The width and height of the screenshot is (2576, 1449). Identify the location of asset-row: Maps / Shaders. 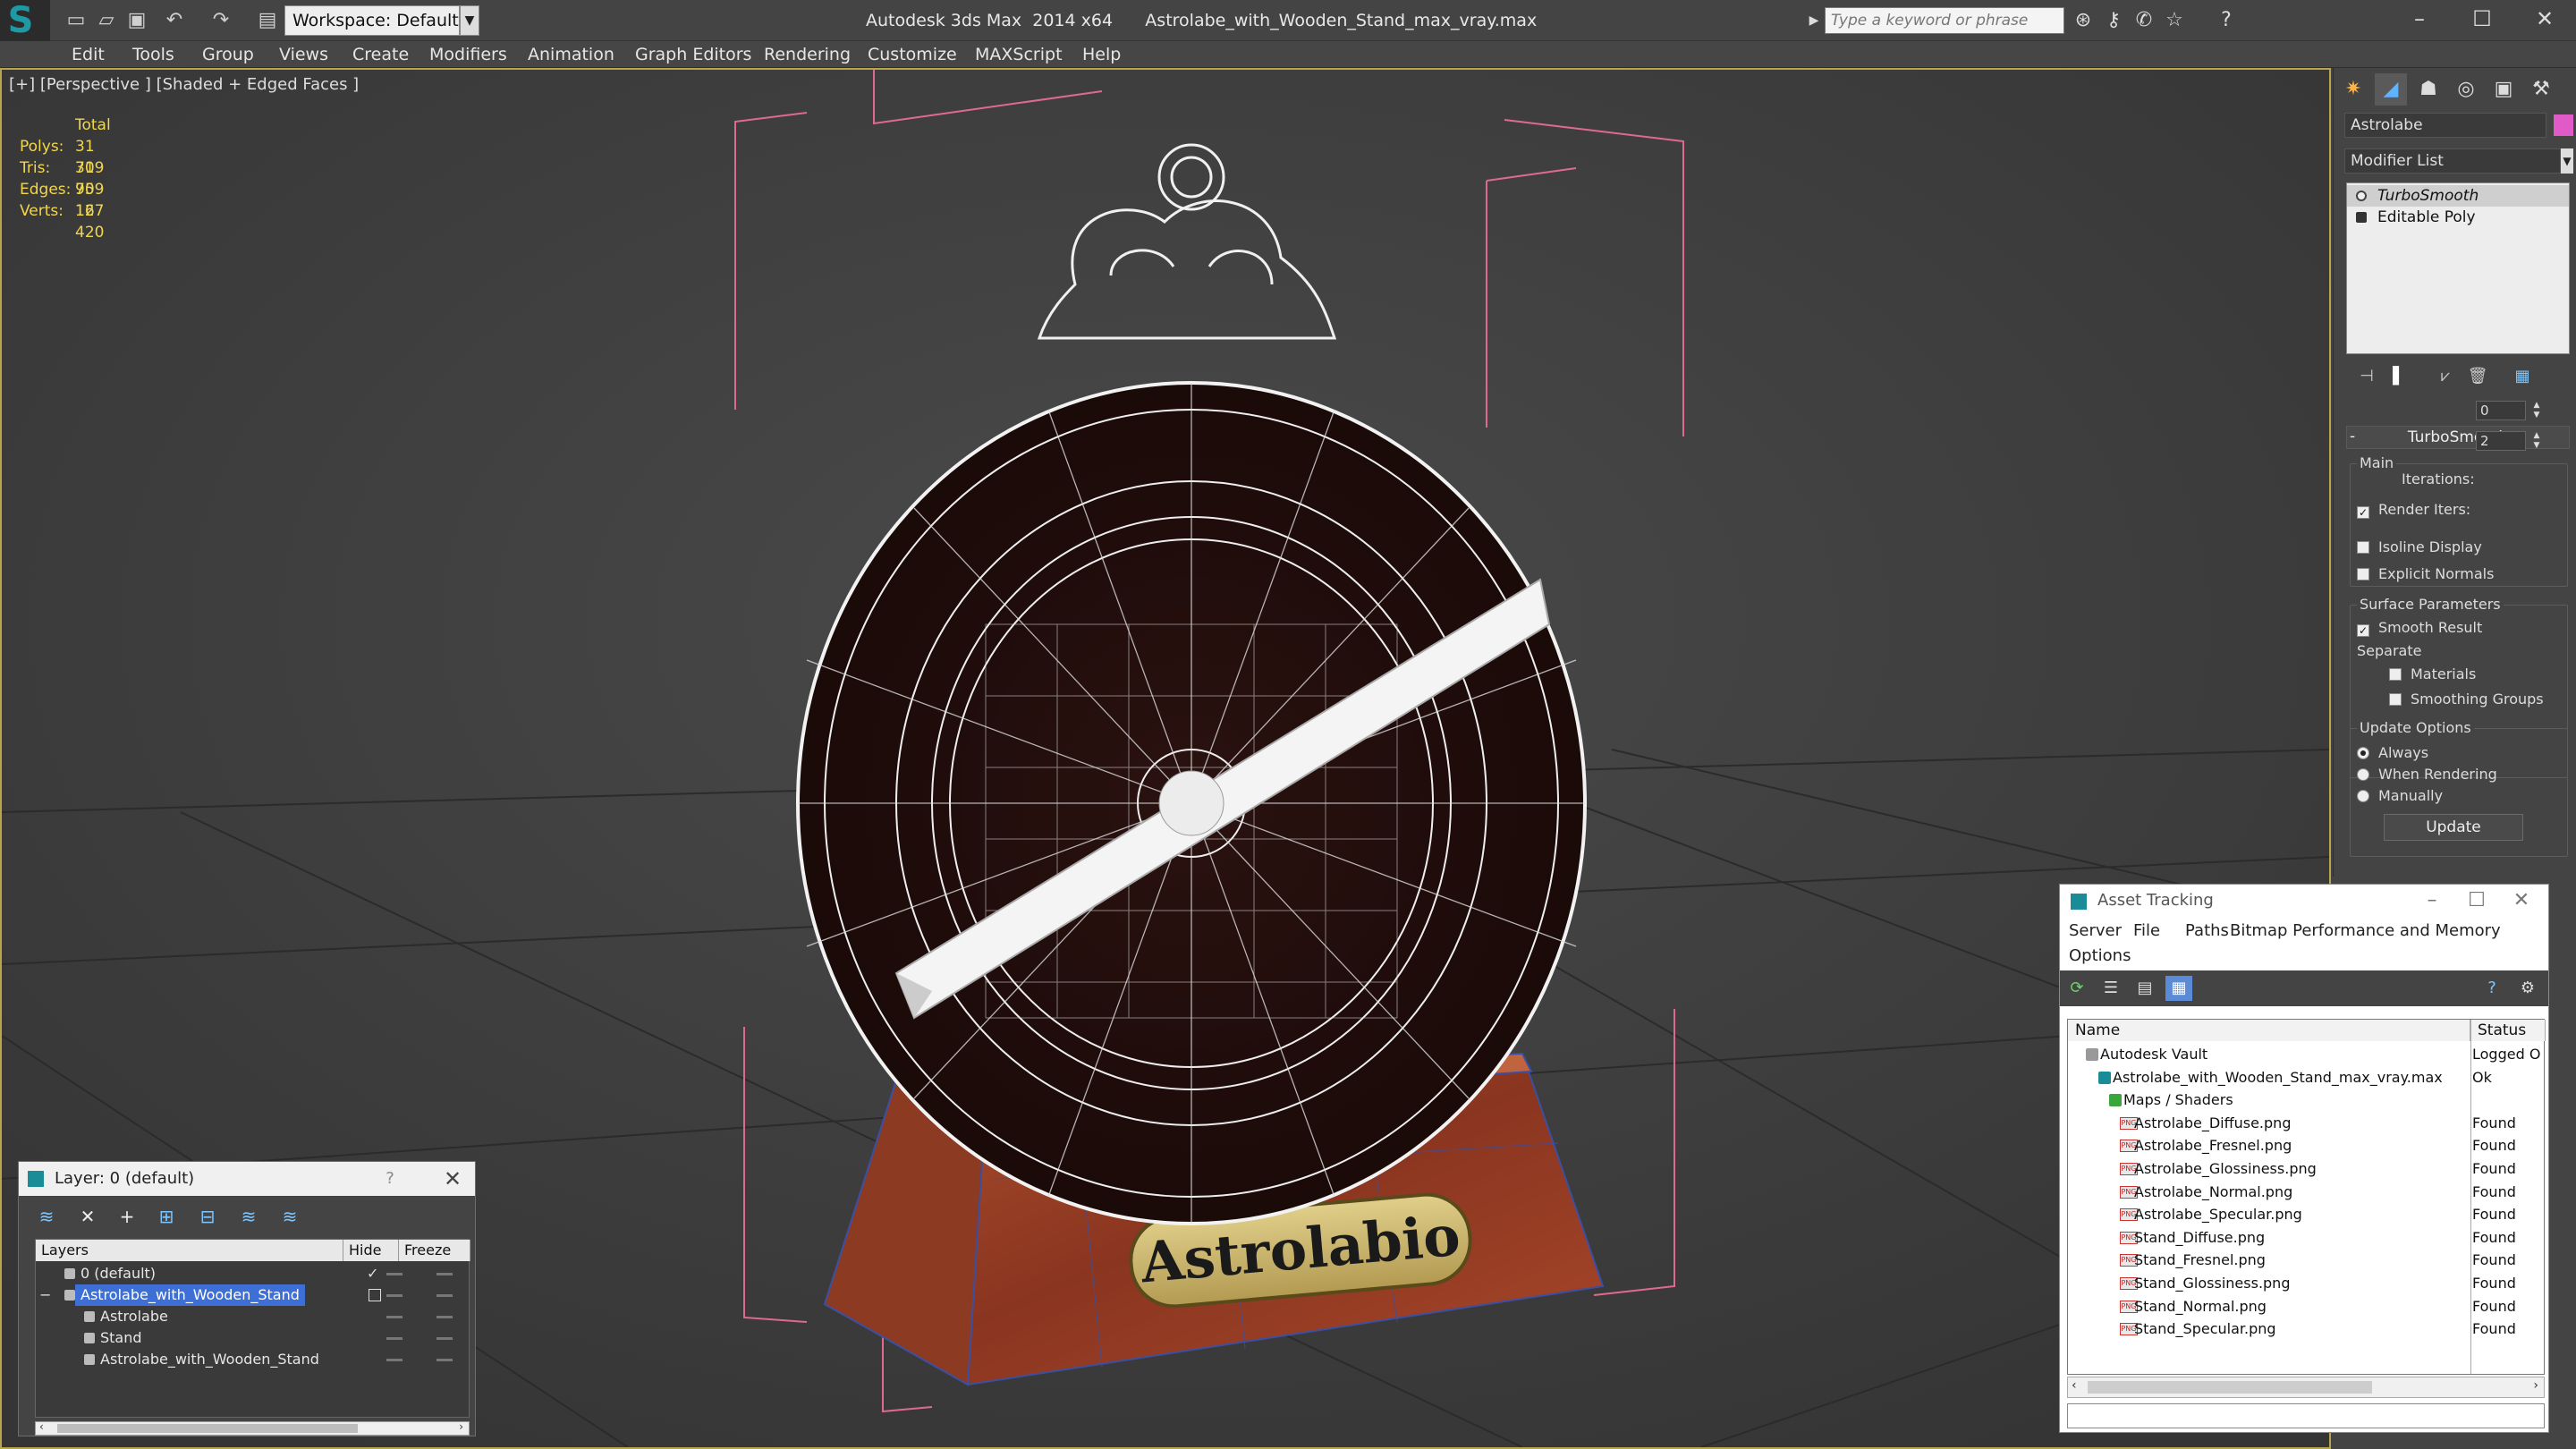
(2307, 1100).